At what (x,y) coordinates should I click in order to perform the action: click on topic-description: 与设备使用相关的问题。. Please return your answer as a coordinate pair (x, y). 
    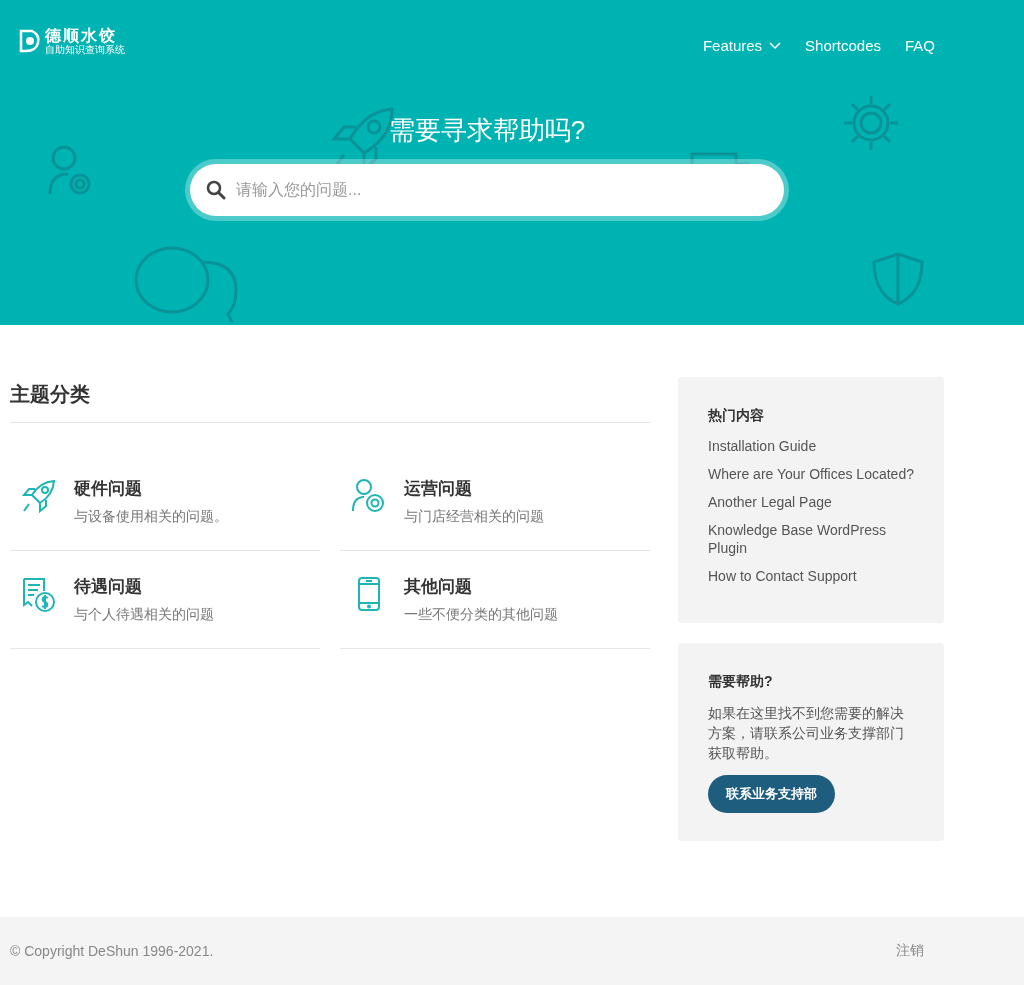
    Looking at the image, I should click on (151, 517).